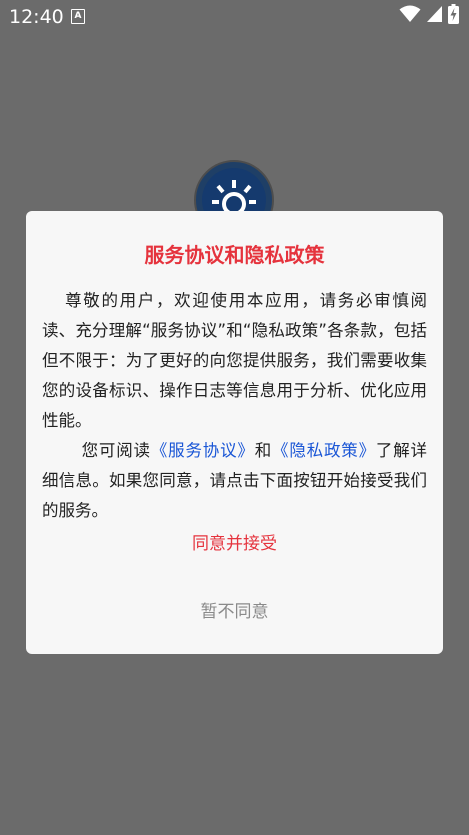 This screenshot has width=469, height=835. Describe the element at coordinates (234, 612) in the screenshot. I see `decline-button: 暂不同意` at that location.